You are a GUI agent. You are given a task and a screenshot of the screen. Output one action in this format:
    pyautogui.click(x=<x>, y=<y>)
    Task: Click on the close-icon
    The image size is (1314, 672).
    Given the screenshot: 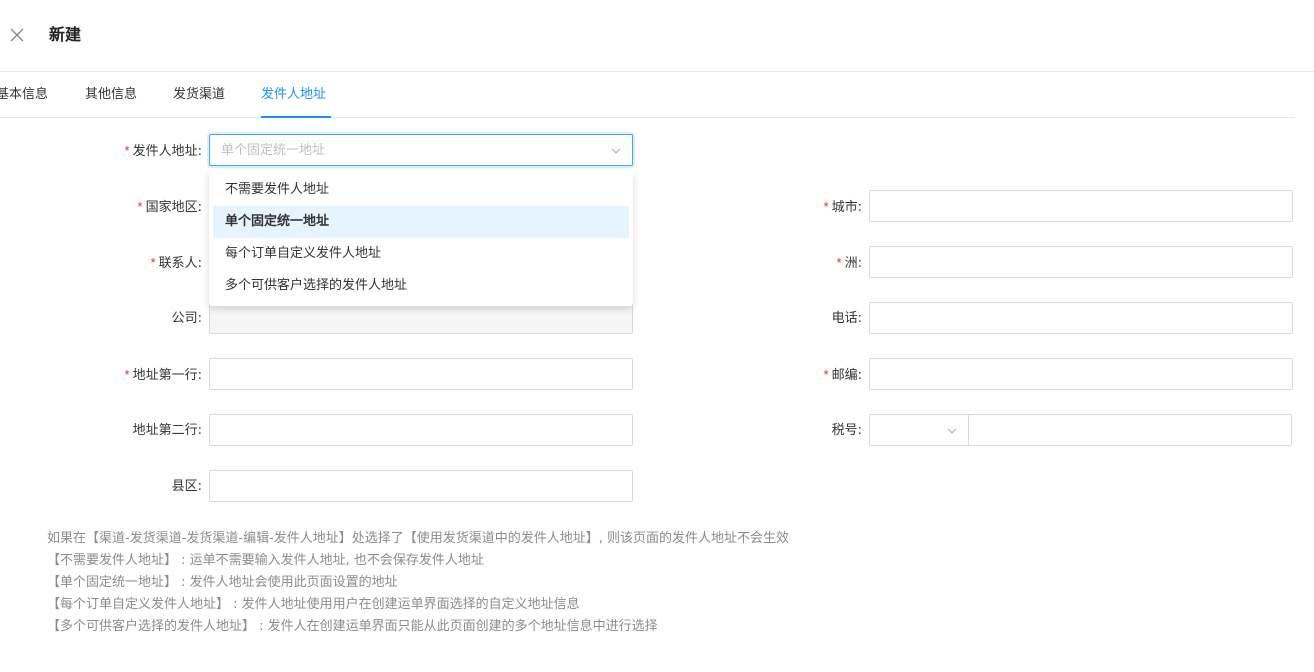 What is the action you would take?
    pyautogui.click(x=17, y=35)
    